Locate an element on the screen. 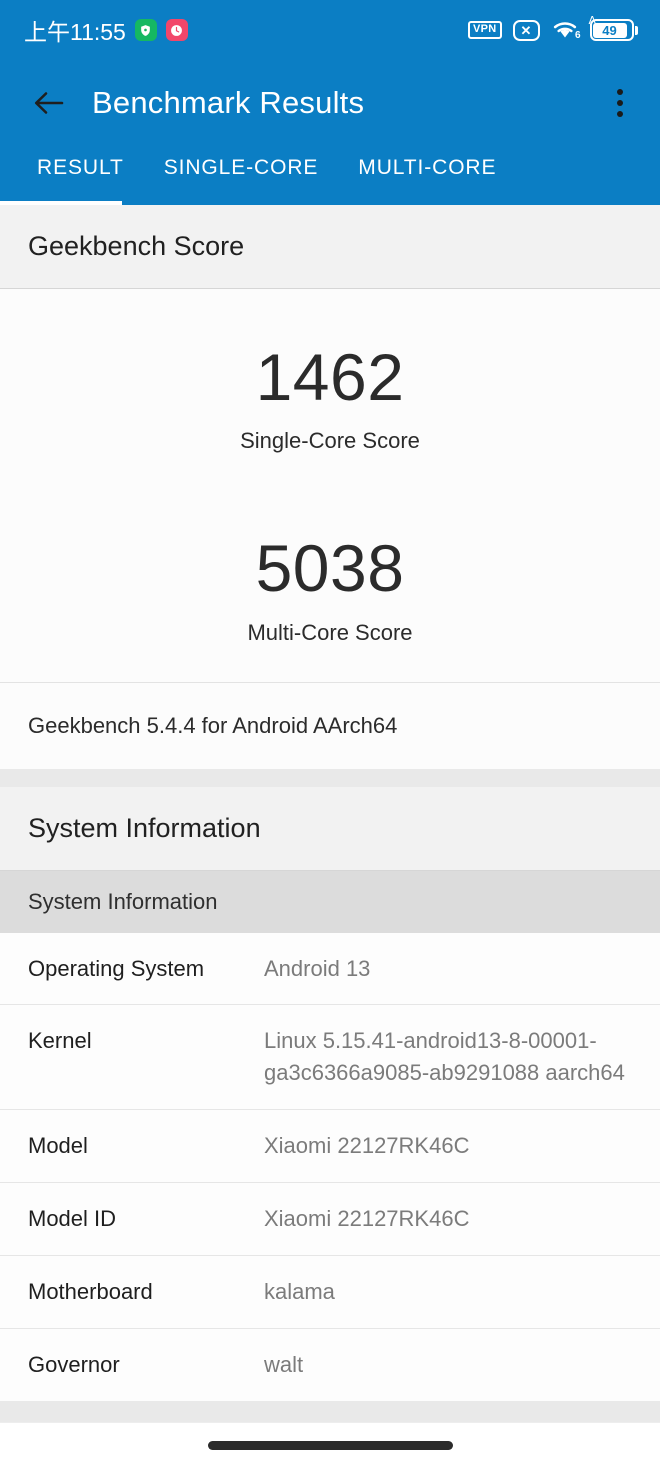 The width and height of the screenshot is (660, 1467). geekbench-score-header: Geekbench Score is located at coordinates (330, 247).